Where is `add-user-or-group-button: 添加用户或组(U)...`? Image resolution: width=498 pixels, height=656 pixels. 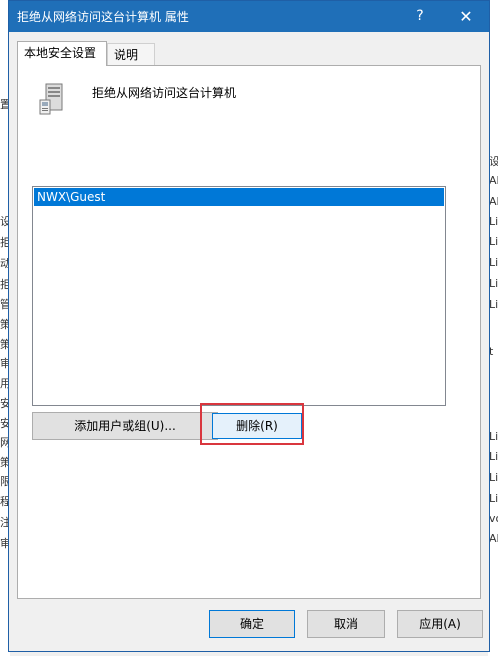
add-user-or-group-button: 添加用户或组(U)... is located at coordinates (125, 426).